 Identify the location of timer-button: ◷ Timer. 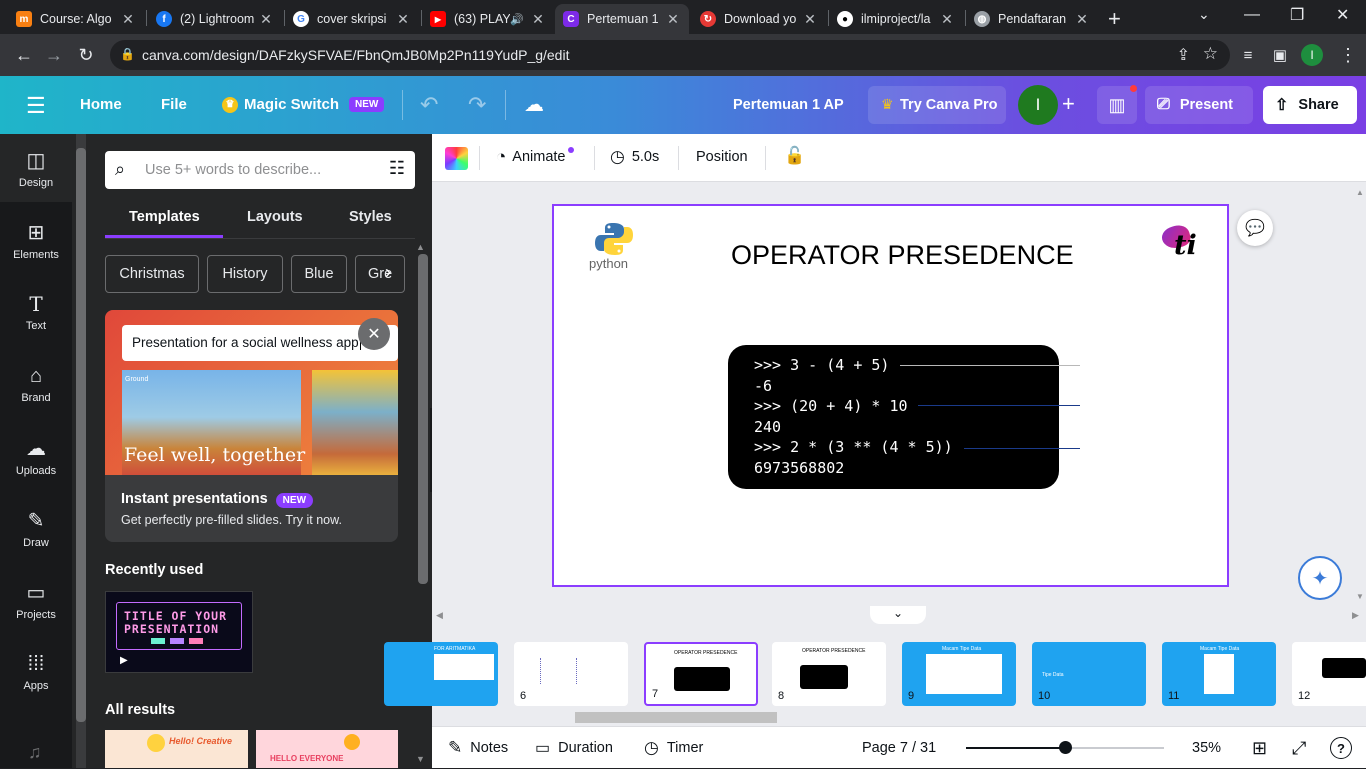
(673, 748).